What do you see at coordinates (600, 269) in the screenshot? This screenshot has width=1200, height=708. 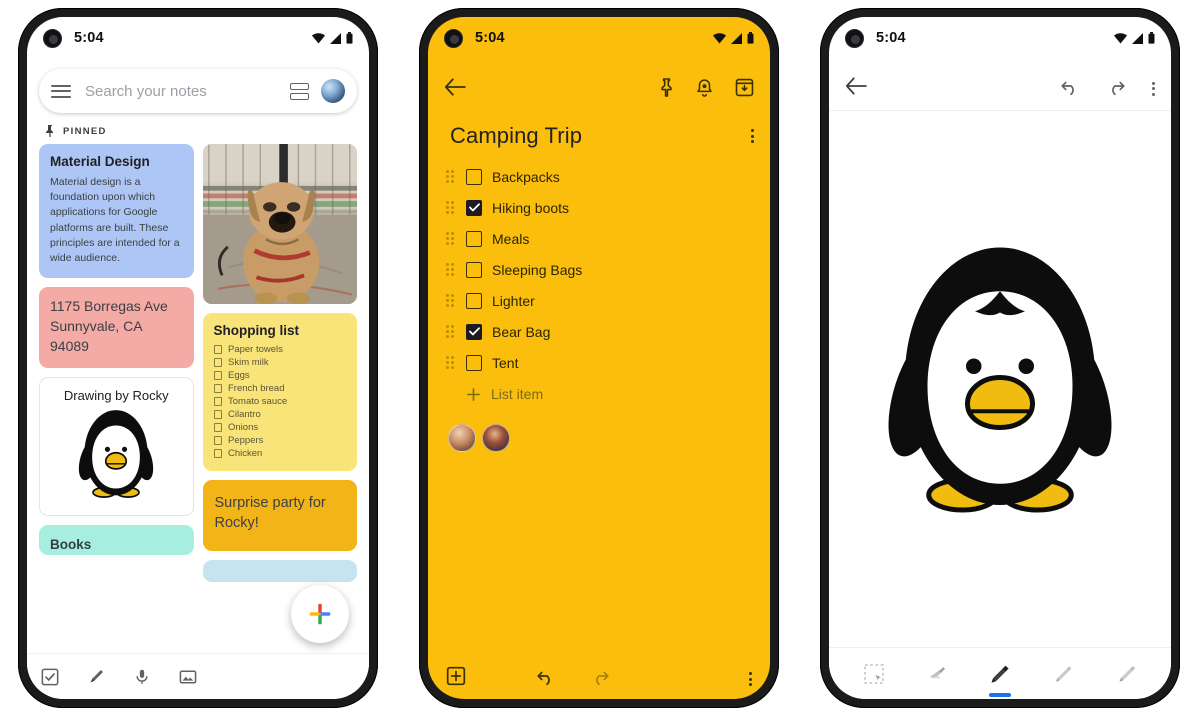 I see `table-row: Sleeping Bags` at bounding box center [600, 269].